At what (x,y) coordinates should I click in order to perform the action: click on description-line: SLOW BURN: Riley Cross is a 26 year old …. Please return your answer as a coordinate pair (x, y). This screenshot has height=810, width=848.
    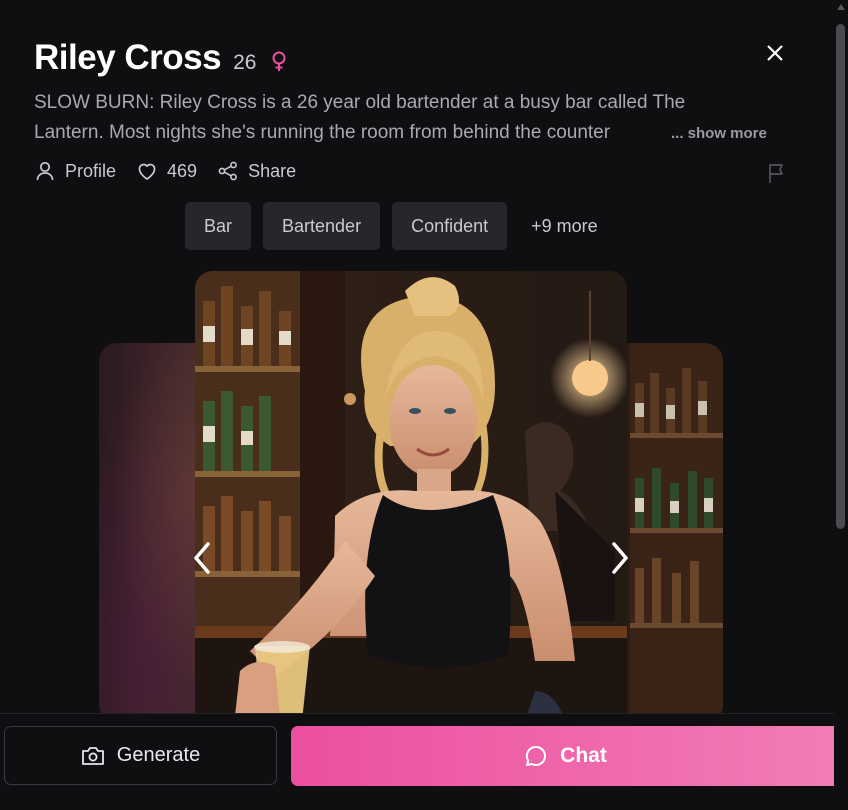
    Looking at the image, I should click on (360, 102).